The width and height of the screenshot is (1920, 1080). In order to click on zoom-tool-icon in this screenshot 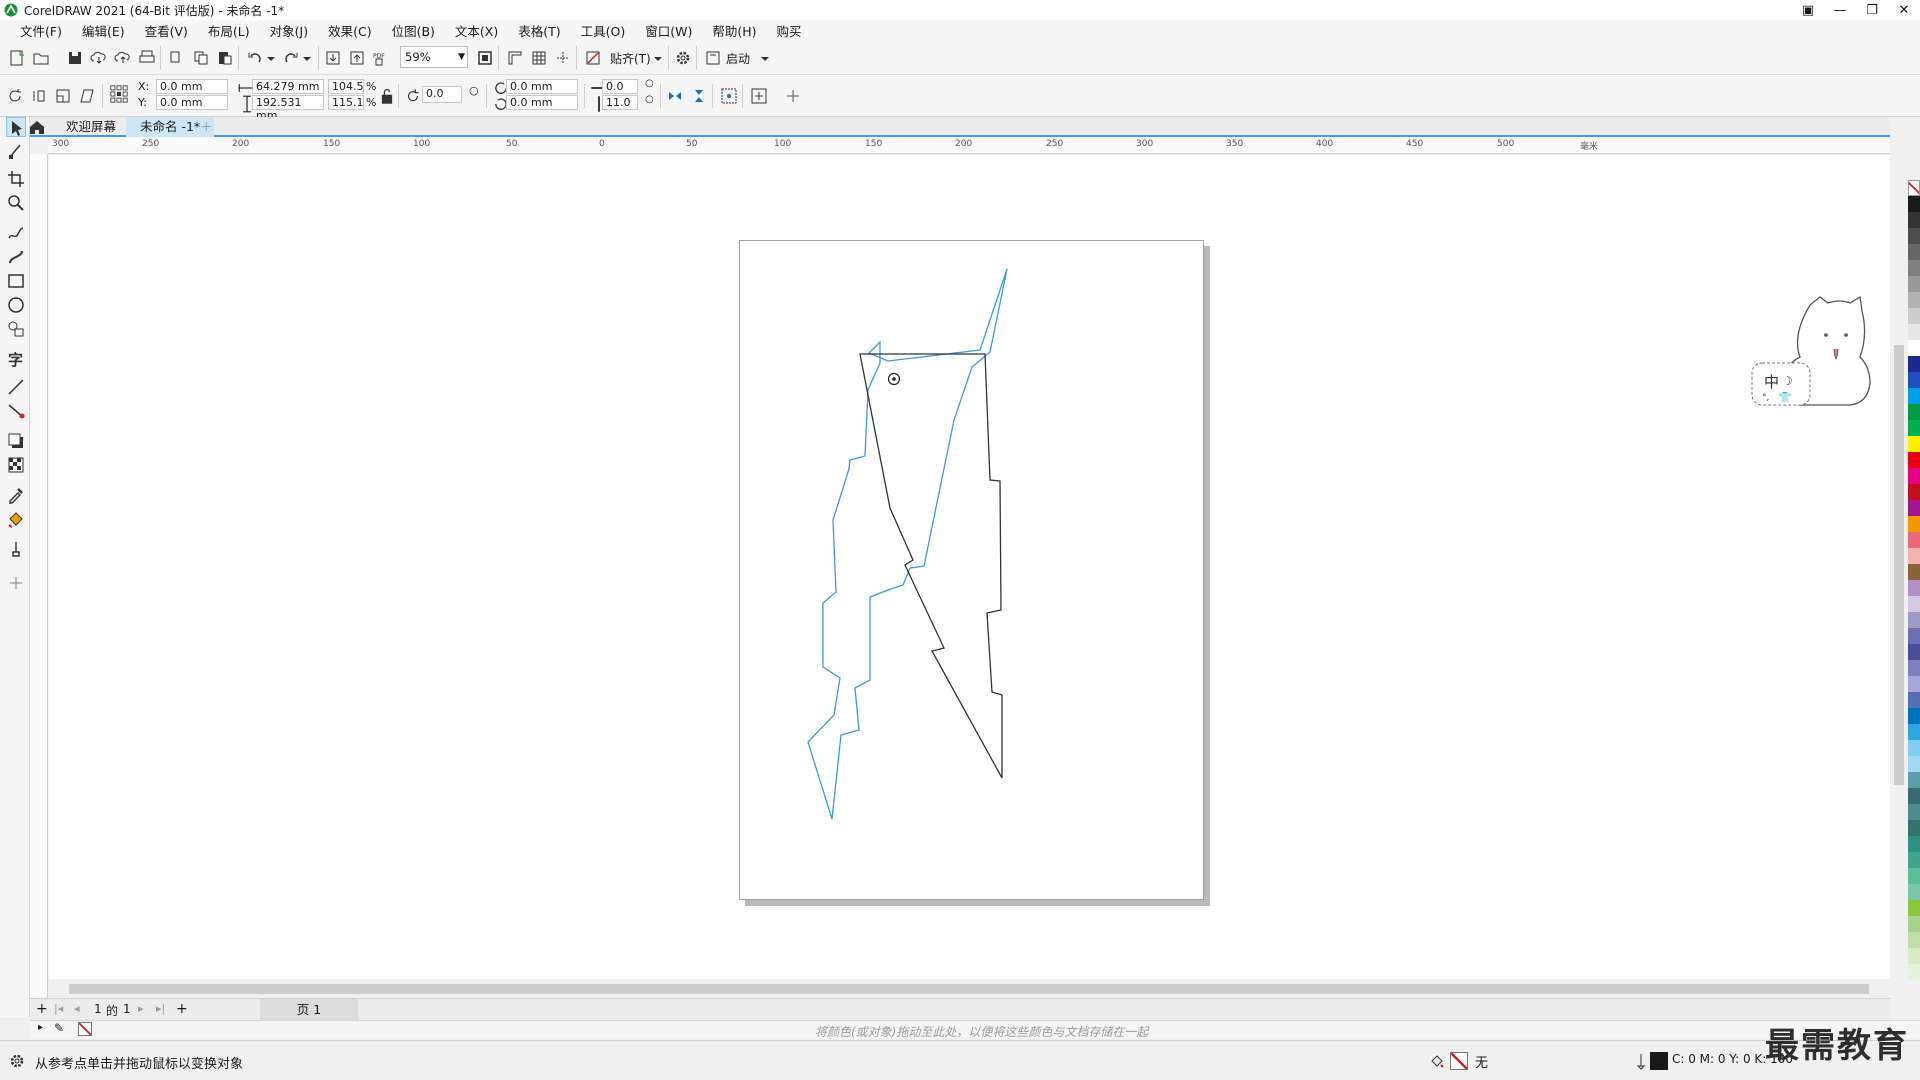, I will do `click(16, 203)`.